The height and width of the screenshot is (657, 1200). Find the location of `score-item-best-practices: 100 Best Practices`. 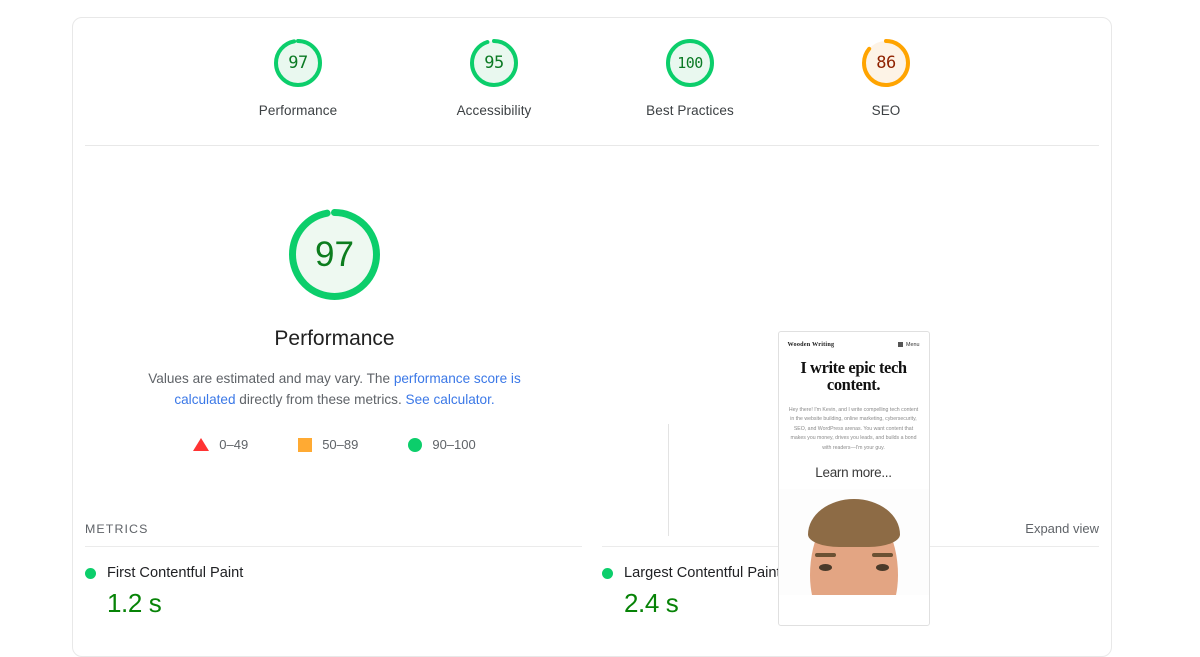

score-item-best-practices: 100 Best Practices is located at coordinates (690, 76).